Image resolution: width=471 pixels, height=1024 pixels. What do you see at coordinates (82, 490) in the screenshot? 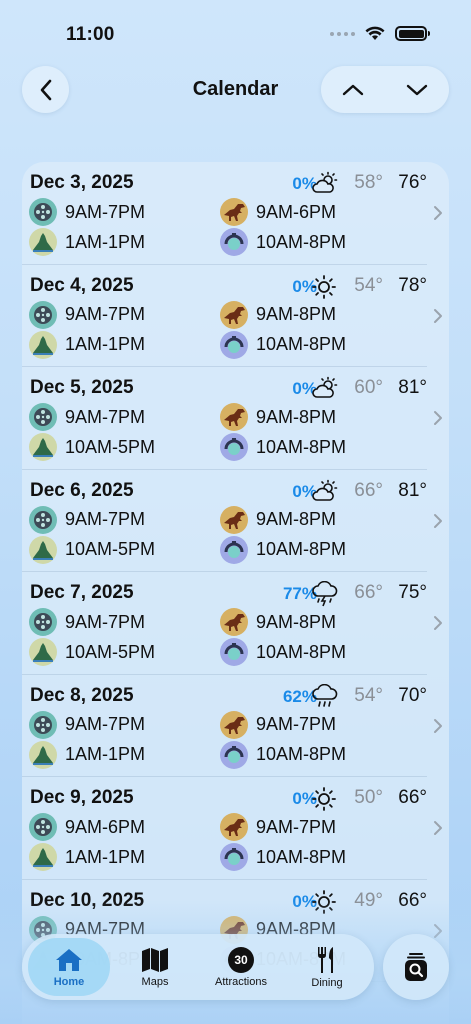
I see `day-date: Dec 6, 2025` at bounding box center [82, 490].